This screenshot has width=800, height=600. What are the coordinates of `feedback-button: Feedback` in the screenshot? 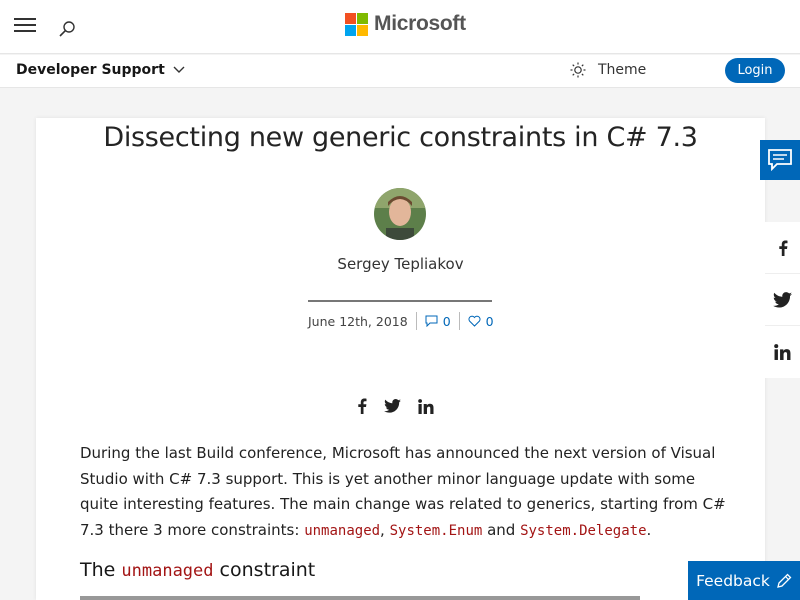 It's located at (744, 580).